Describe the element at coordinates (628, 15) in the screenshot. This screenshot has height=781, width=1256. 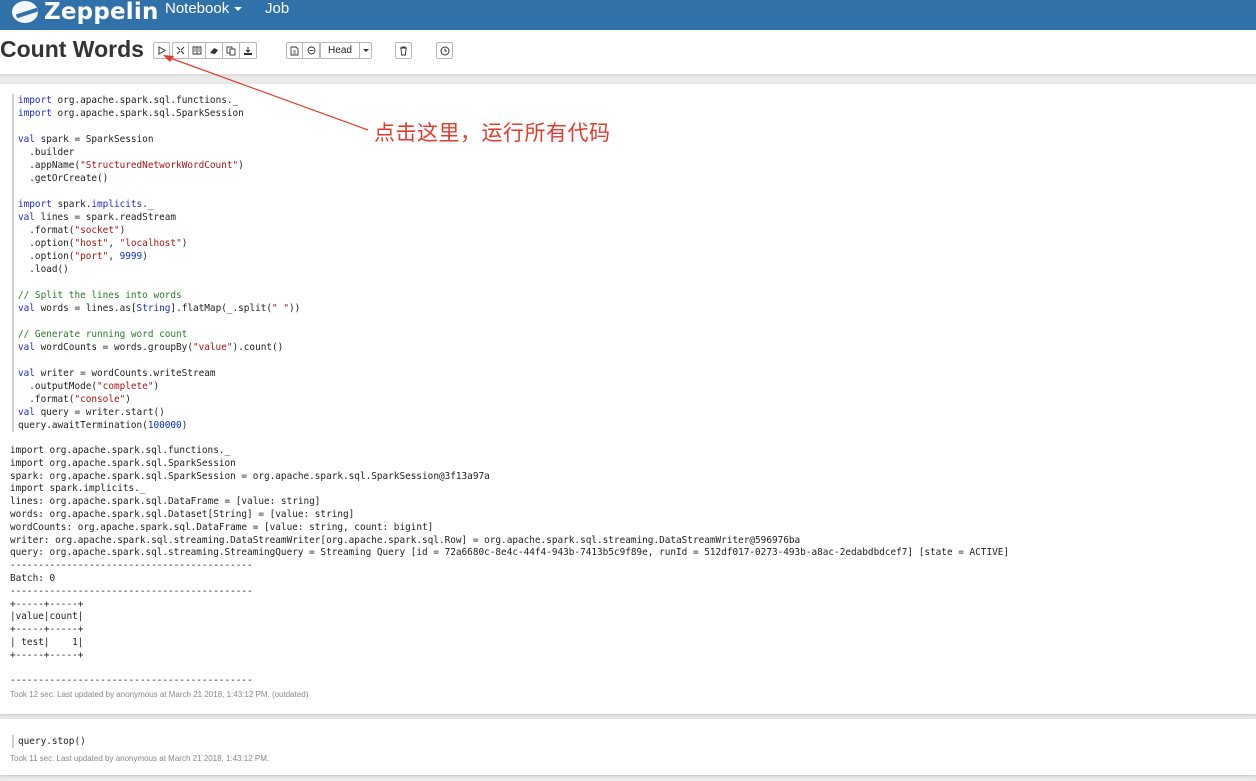
I see `navbar: Zeppelin Notebook Job` at that location.